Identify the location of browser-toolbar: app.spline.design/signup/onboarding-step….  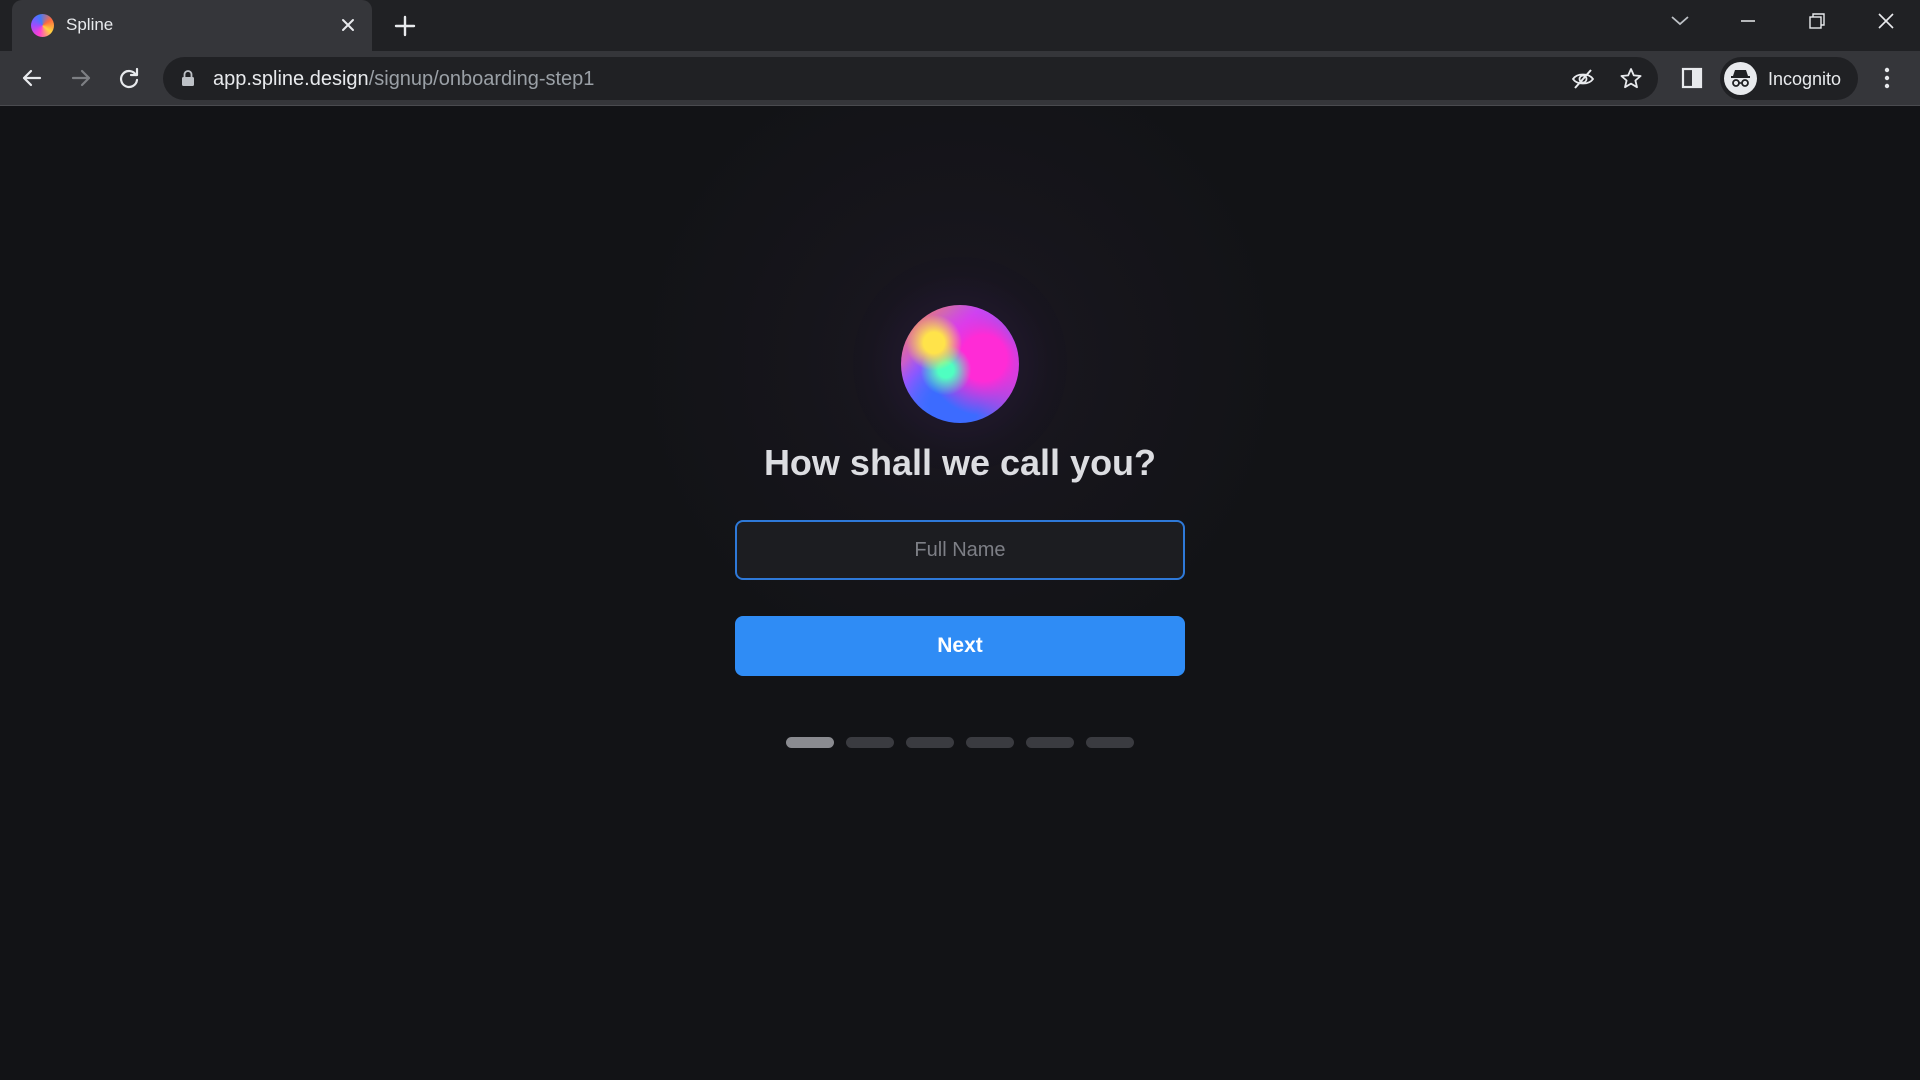
(960, 78).